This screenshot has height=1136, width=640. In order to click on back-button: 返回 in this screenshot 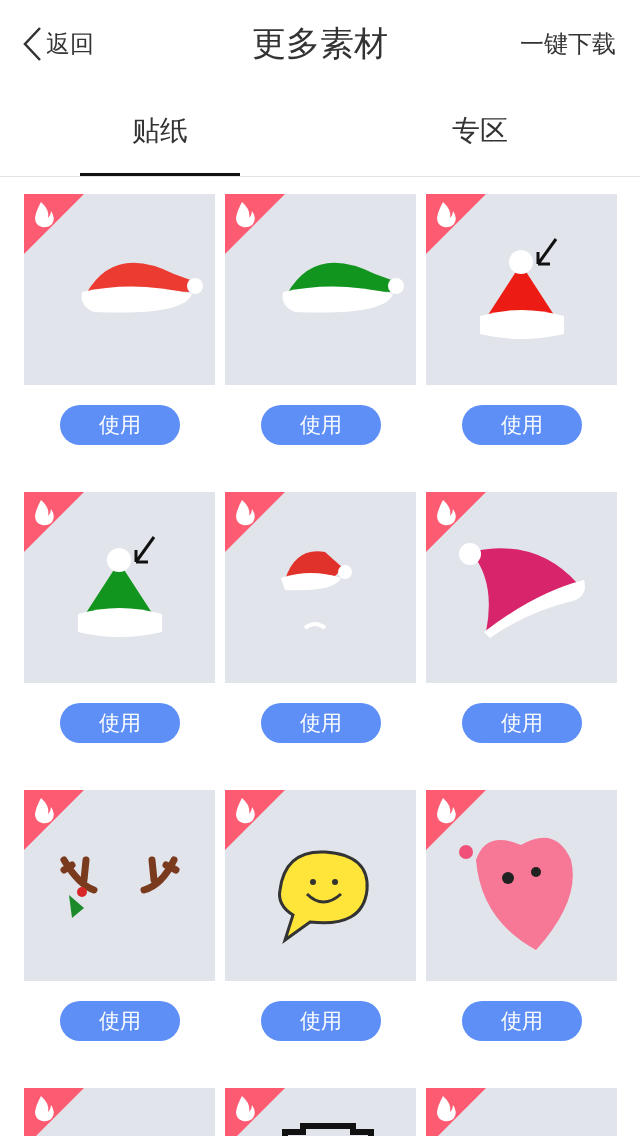, I will do `click(58, 44)`.